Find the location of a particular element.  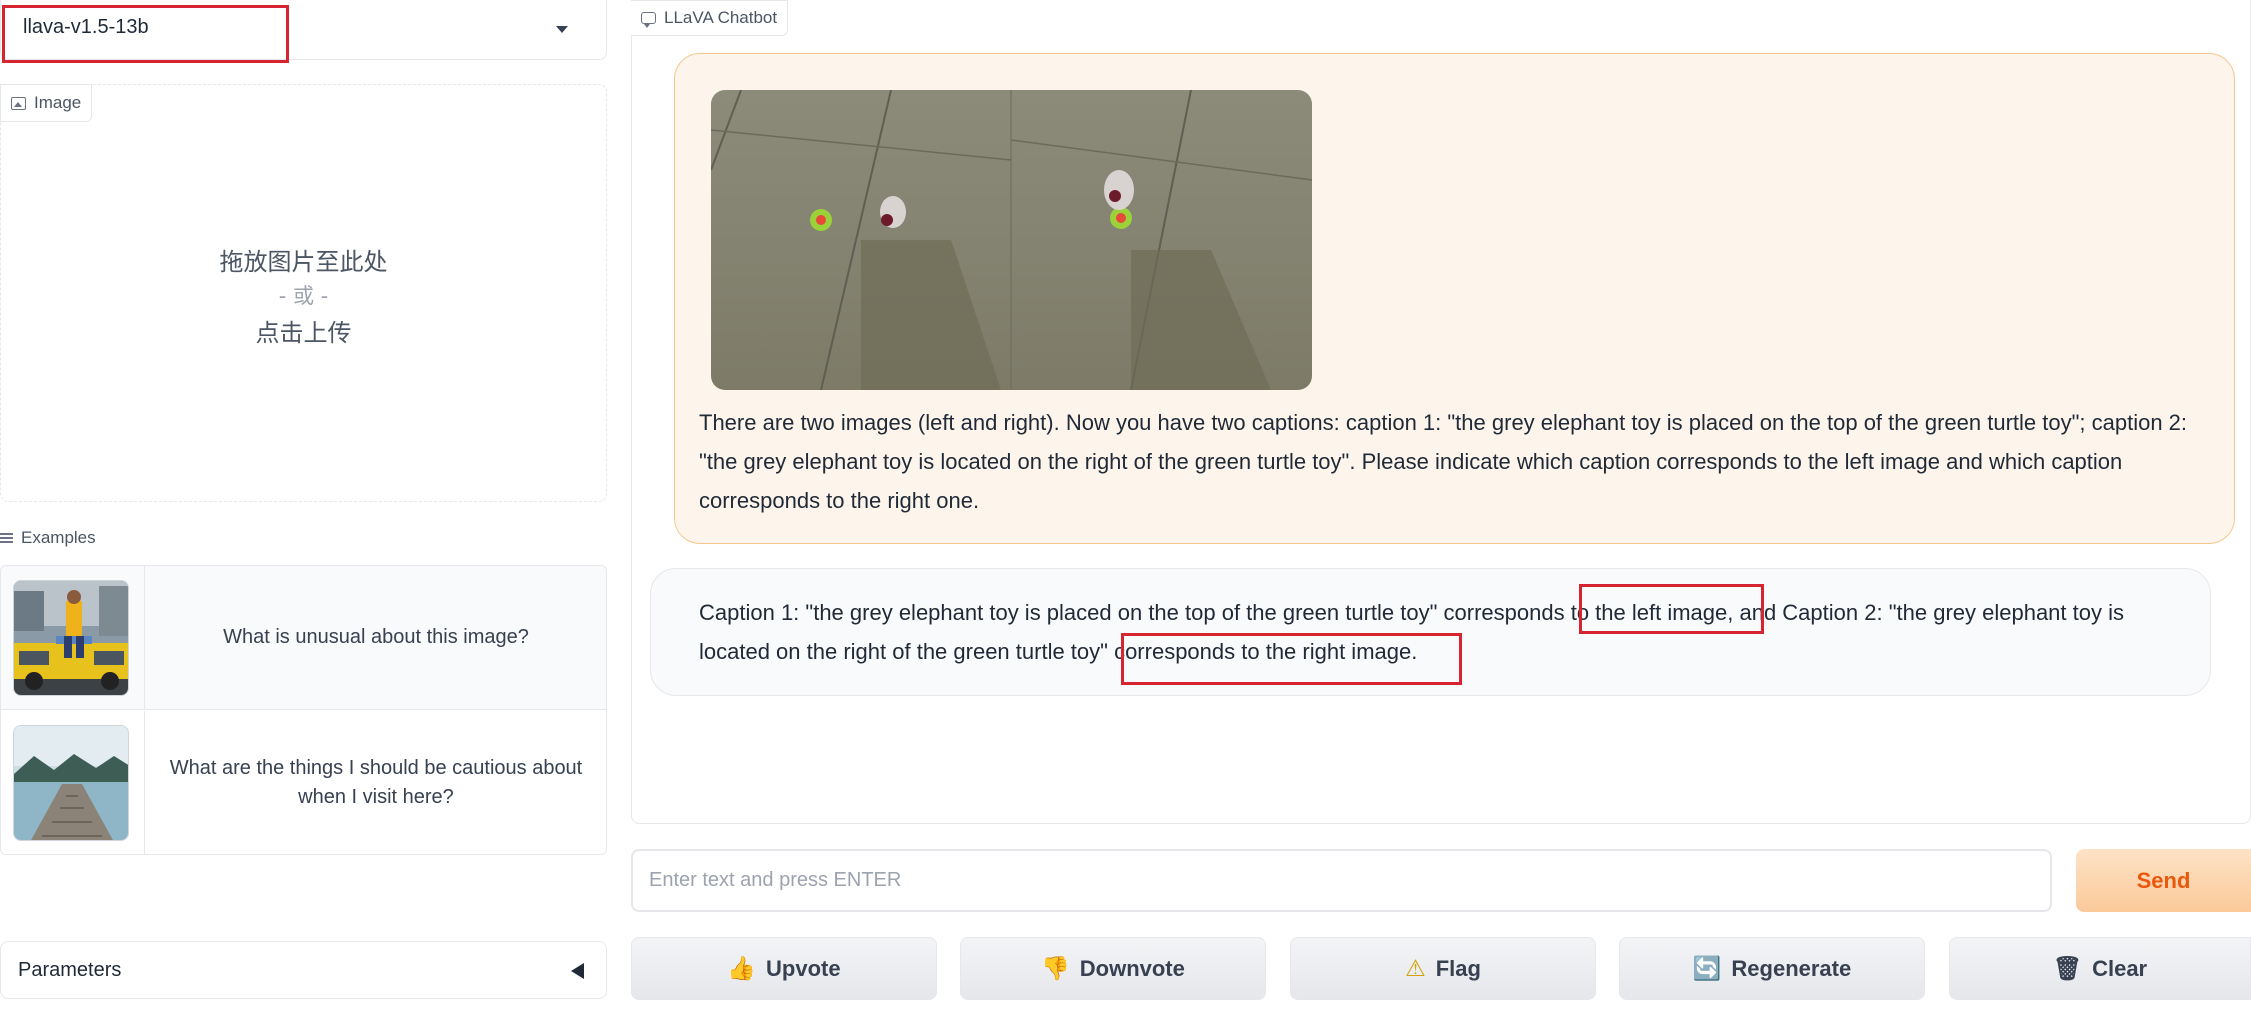

examples-label-text: Examples is located at coordinates (58, 537).